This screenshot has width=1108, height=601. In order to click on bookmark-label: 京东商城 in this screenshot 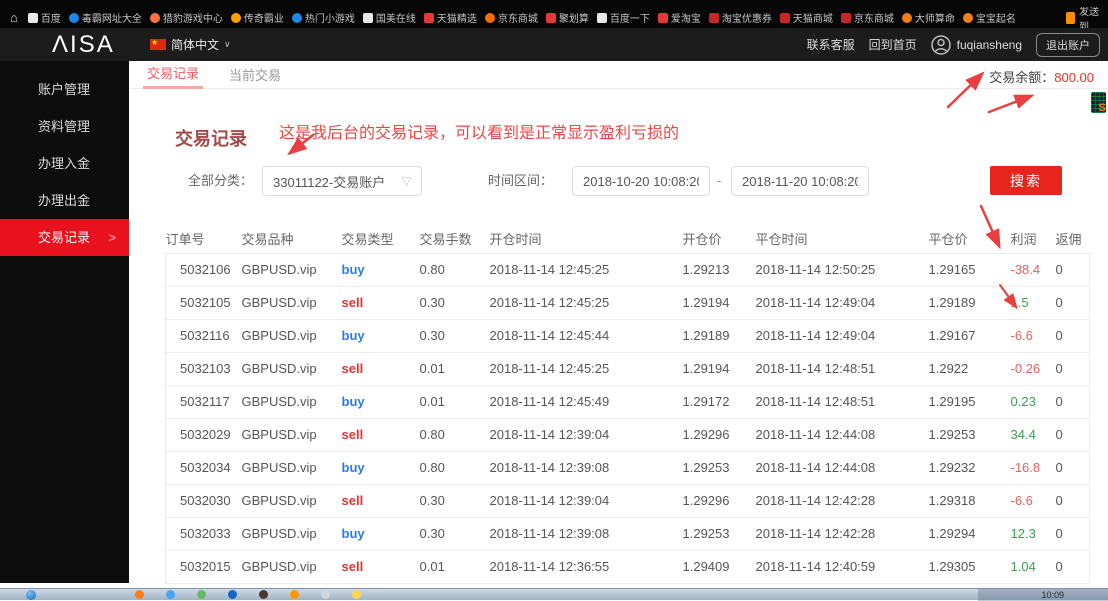, I will do `click(517, 19)`.